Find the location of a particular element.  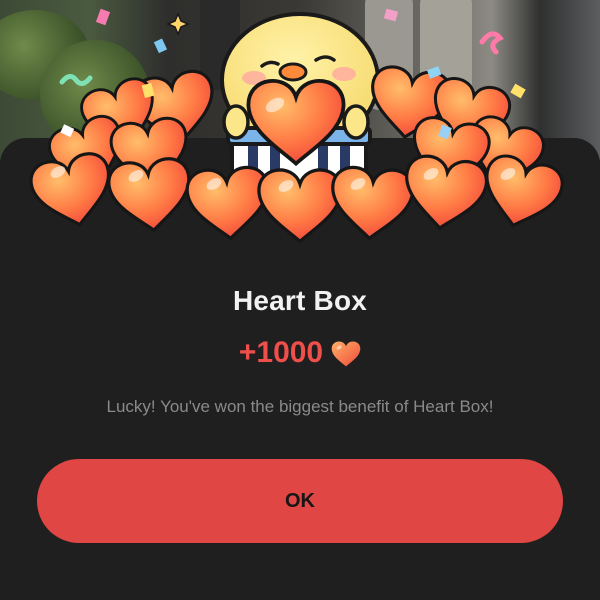

reward-line: +1000 is located at coordinates (300, 353).